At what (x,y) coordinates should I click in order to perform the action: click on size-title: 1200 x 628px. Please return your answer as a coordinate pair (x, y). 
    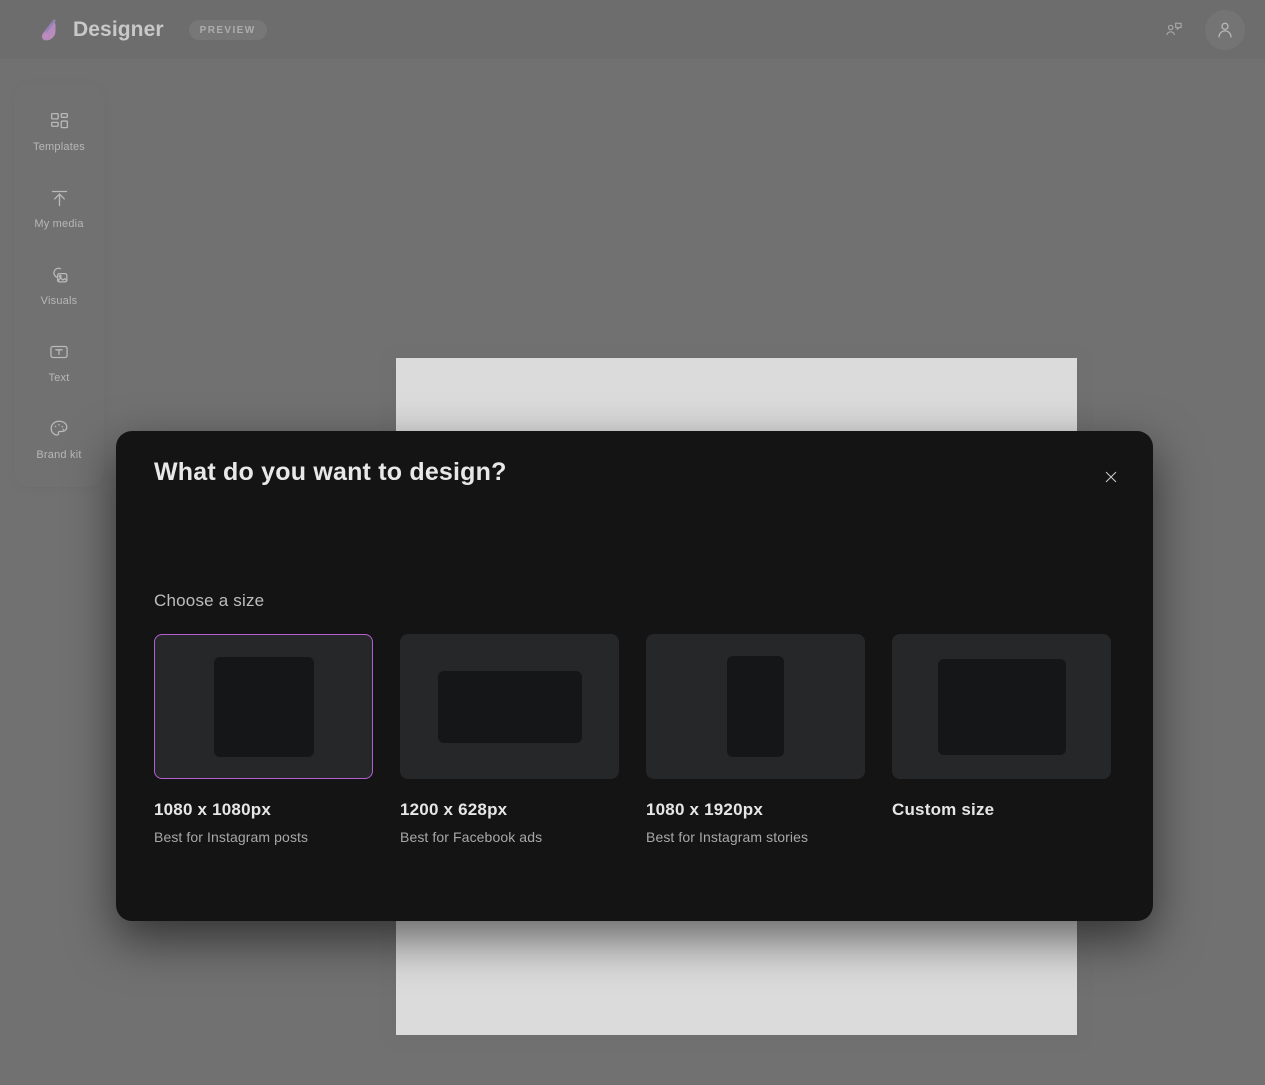
    Looking at the image, I should click on (454, 809).